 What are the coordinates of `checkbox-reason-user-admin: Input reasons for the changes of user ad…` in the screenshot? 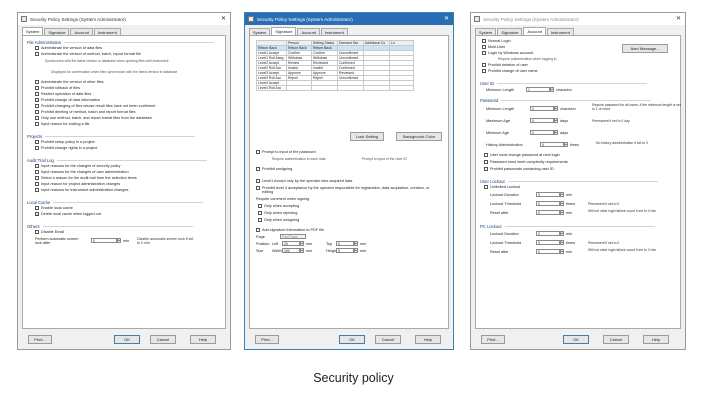 It's located at (82, 172).